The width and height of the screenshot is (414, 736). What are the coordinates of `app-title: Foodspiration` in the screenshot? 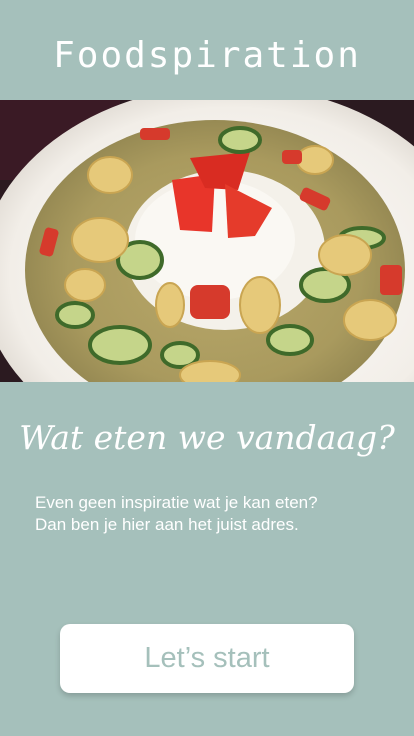 It's located at (207, 55).